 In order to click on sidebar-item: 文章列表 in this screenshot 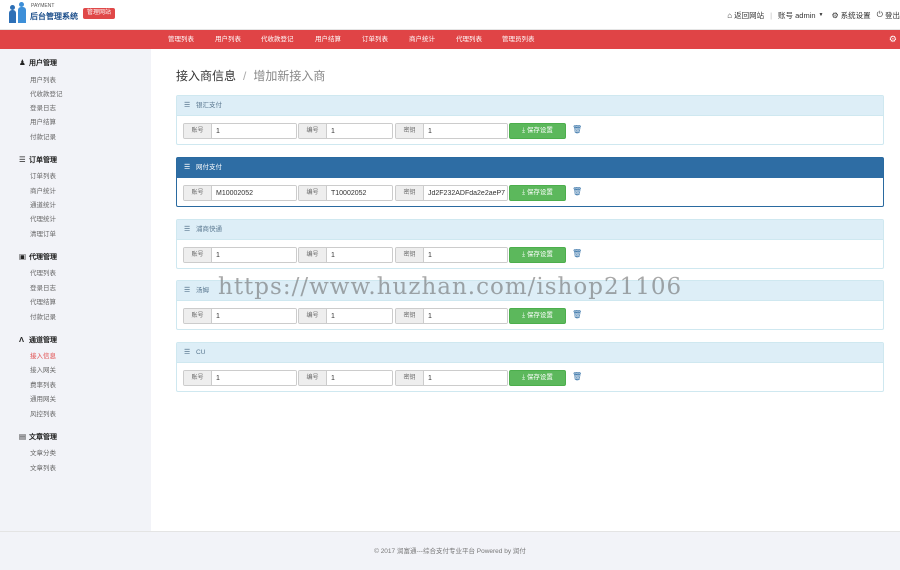, I will do `click(43, 469)`.